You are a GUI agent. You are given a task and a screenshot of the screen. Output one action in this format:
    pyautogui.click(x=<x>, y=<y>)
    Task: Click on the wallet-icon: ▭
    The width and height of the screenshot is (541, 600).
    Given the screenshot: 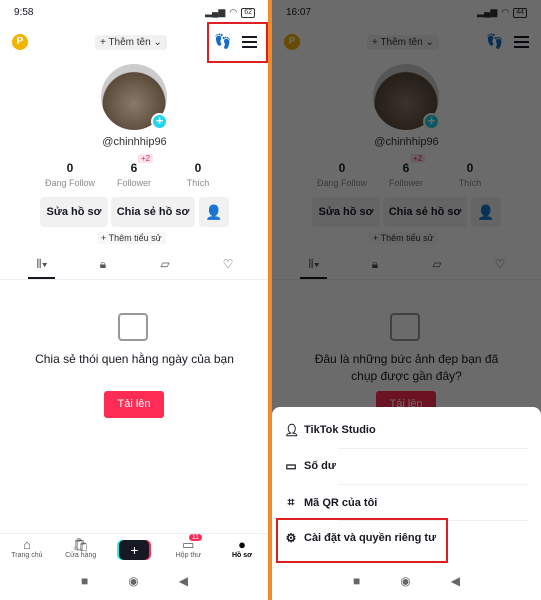 What is the action you would take?
    pyautogui.click(x=291, y=466)
    